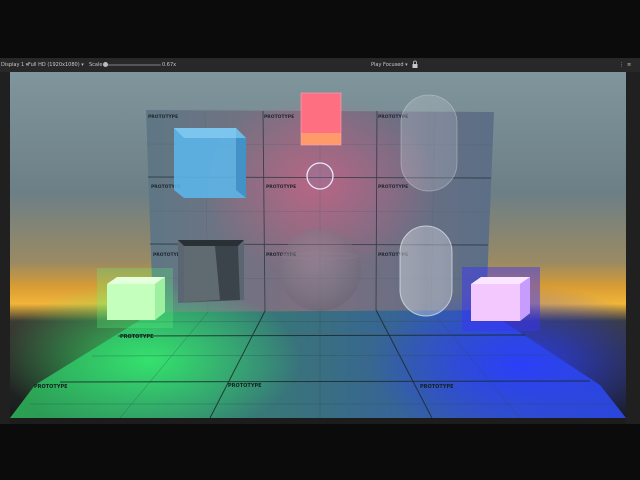  I want to click on display-dropdown: Display 1 ▾, so click(14, 65).